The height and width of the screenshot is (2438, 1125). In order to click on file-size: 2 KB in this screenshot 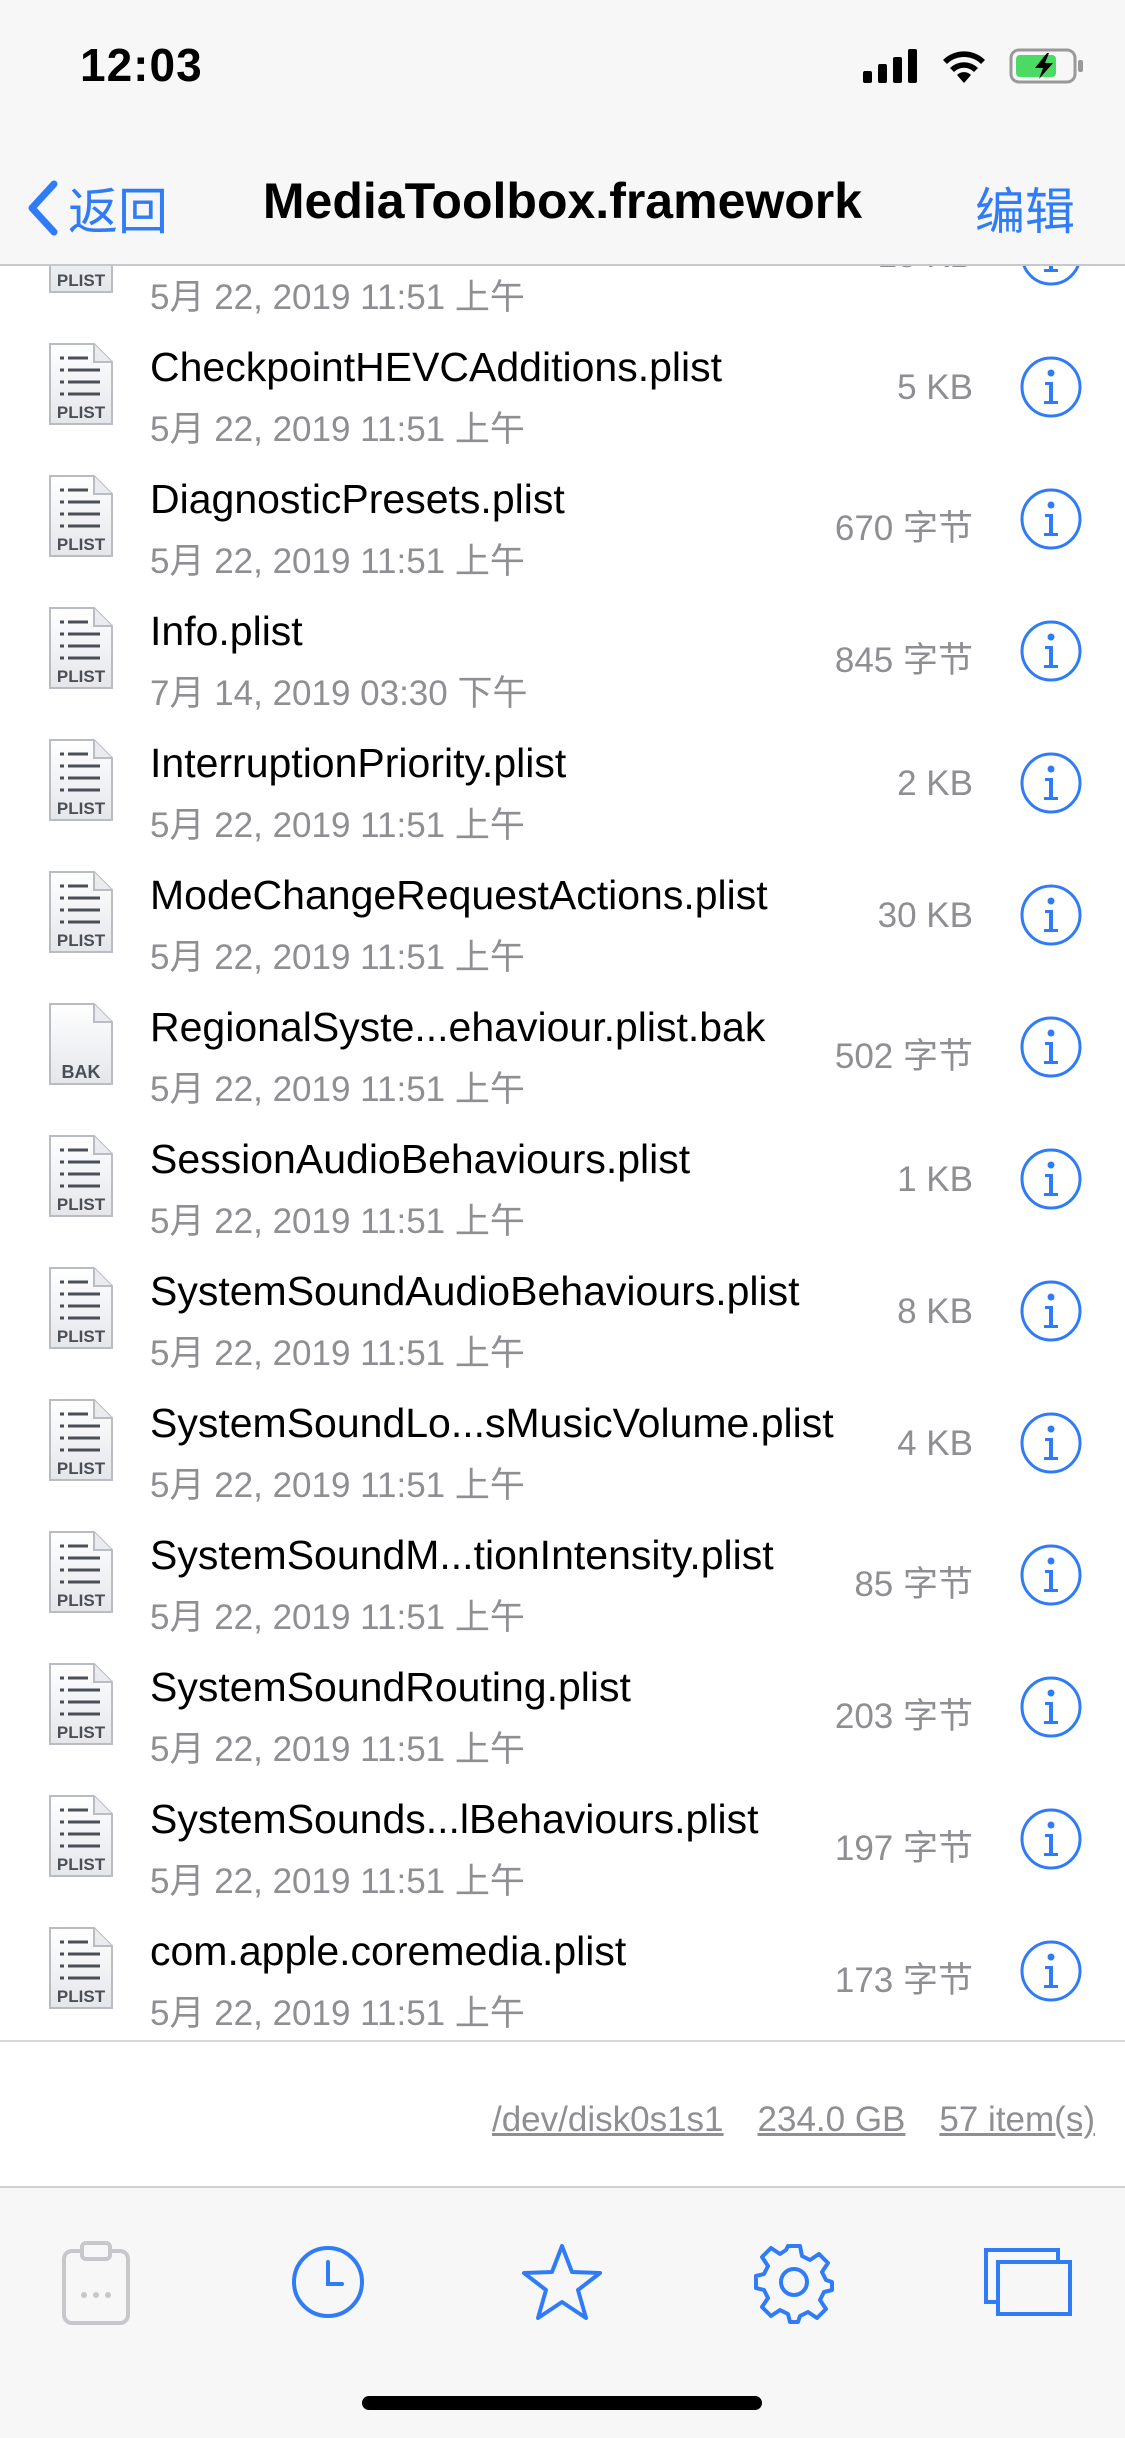, I will do `click(935, 783)`.